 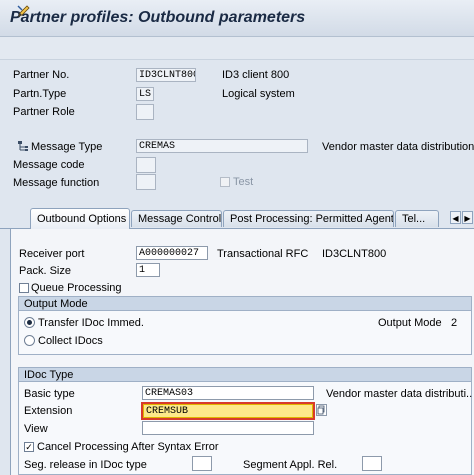 I want to click on view-field, so click(x=228, y=428).